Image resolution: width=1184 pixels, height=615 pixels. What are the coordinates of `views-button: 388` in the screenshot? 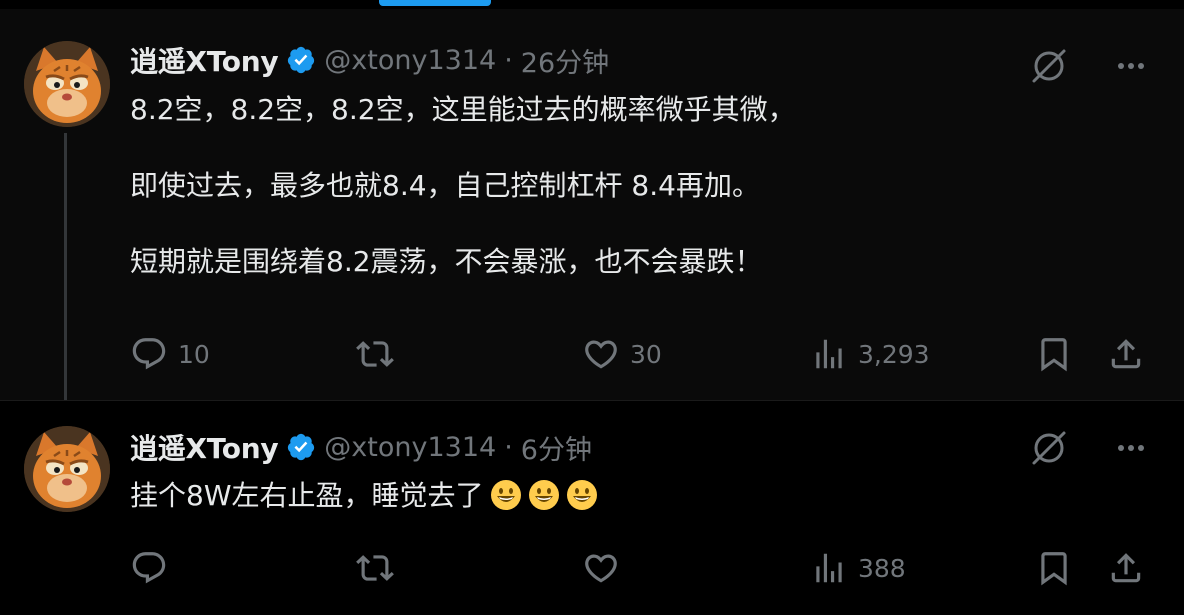 It's located at (858, 568).